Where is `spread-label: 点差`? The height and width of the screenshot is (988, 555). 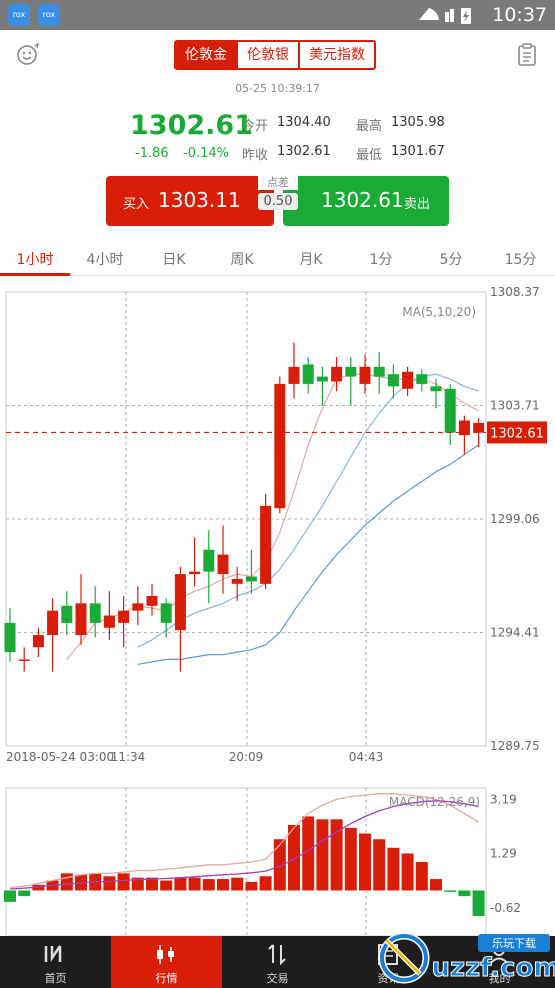
spread-label: 点差 is located at coordinates (278, 182).